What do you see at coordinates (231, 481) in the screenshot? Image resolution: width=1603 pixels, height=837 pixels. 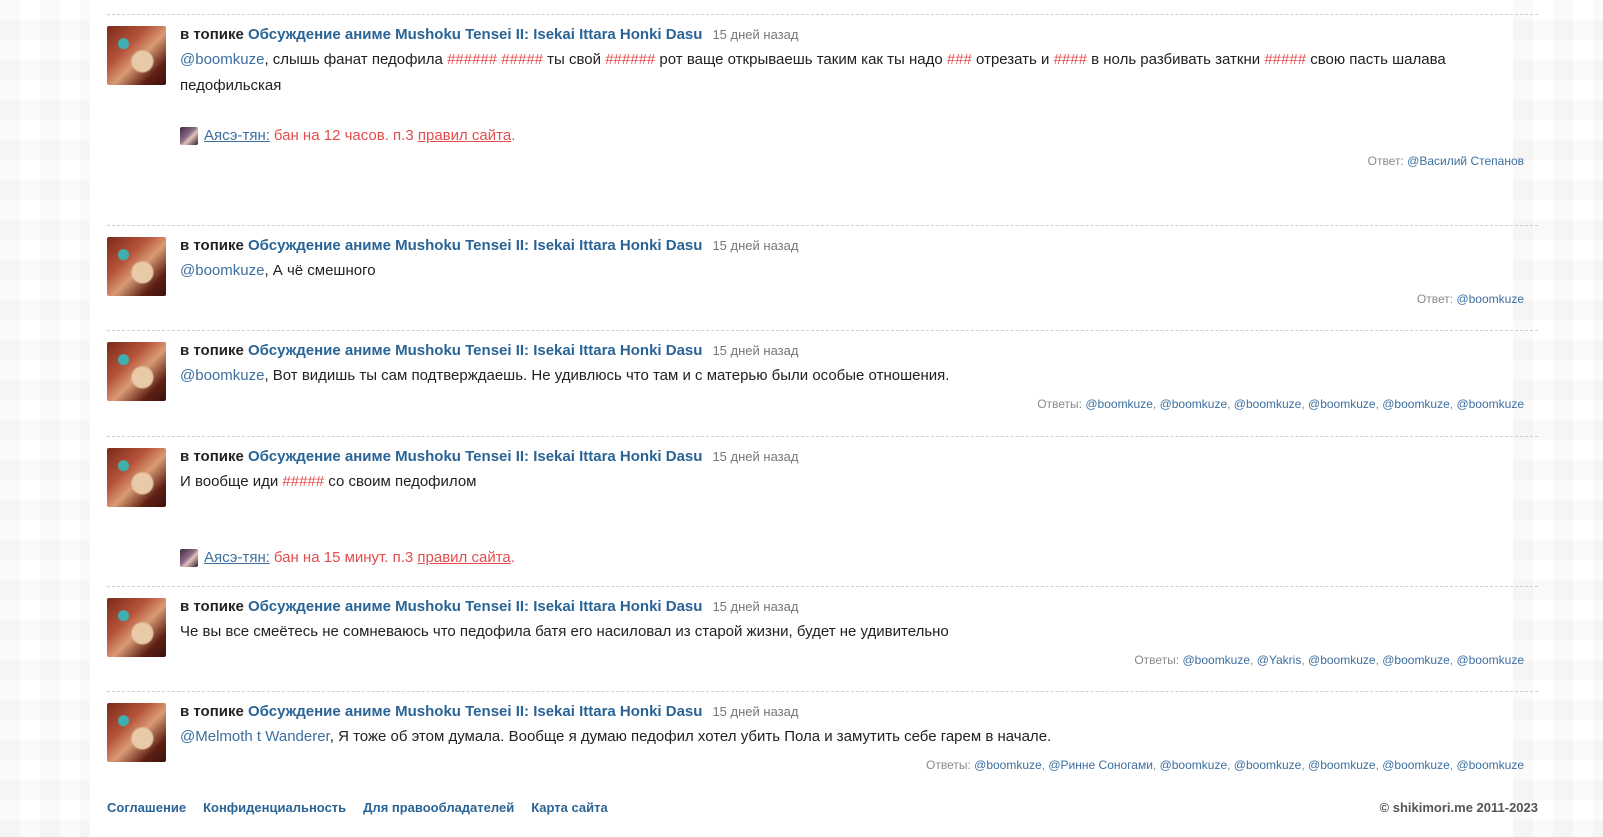 I see `comment-text-fragment: И вообще иди` at bounding box center [231, 481].